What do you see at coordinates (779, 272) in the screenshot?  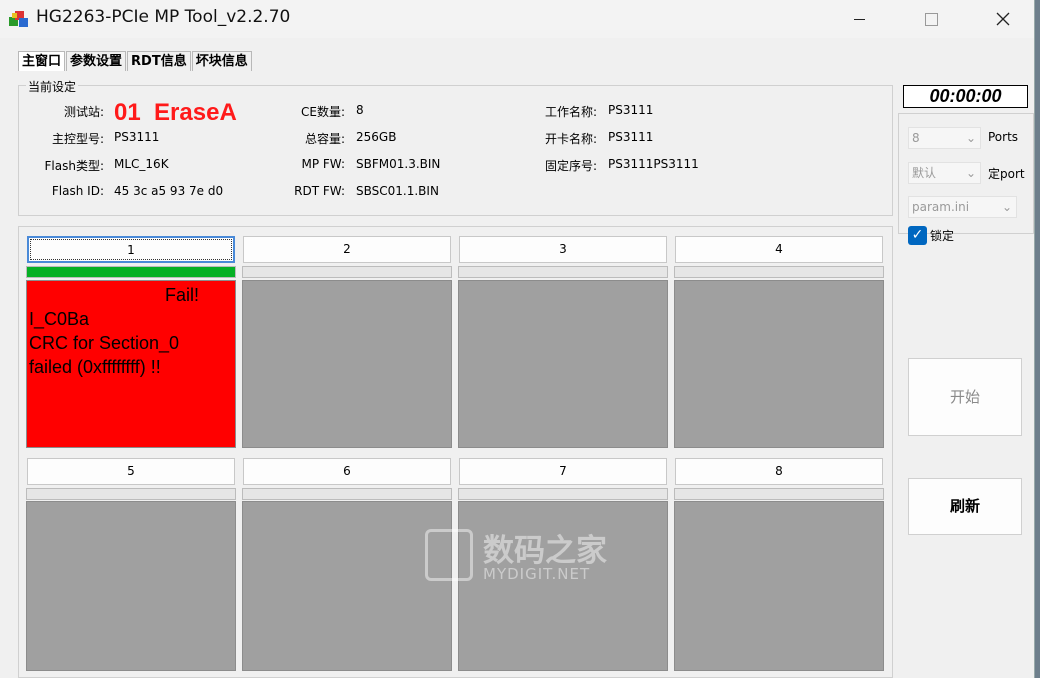 I see `port-4-progress` at bounding box center [779, 272].